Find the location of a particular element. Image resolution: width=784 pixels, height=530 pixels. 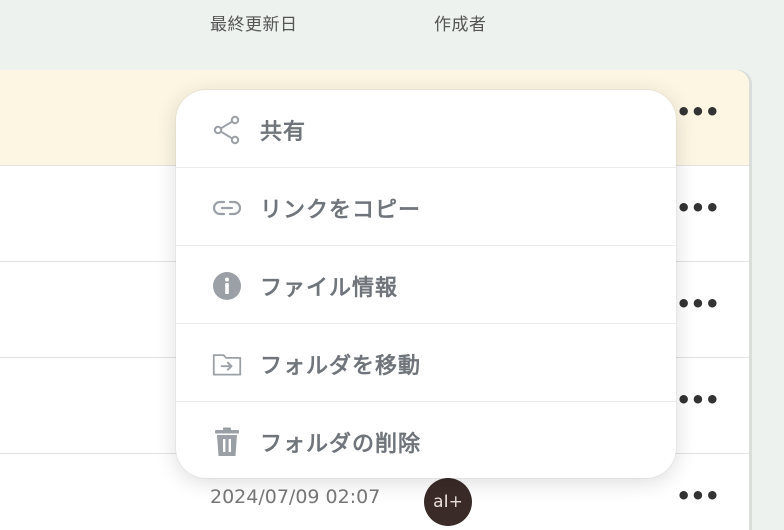

column-header-last-updated: 最終更新日 is located at coordinates (254, 22).